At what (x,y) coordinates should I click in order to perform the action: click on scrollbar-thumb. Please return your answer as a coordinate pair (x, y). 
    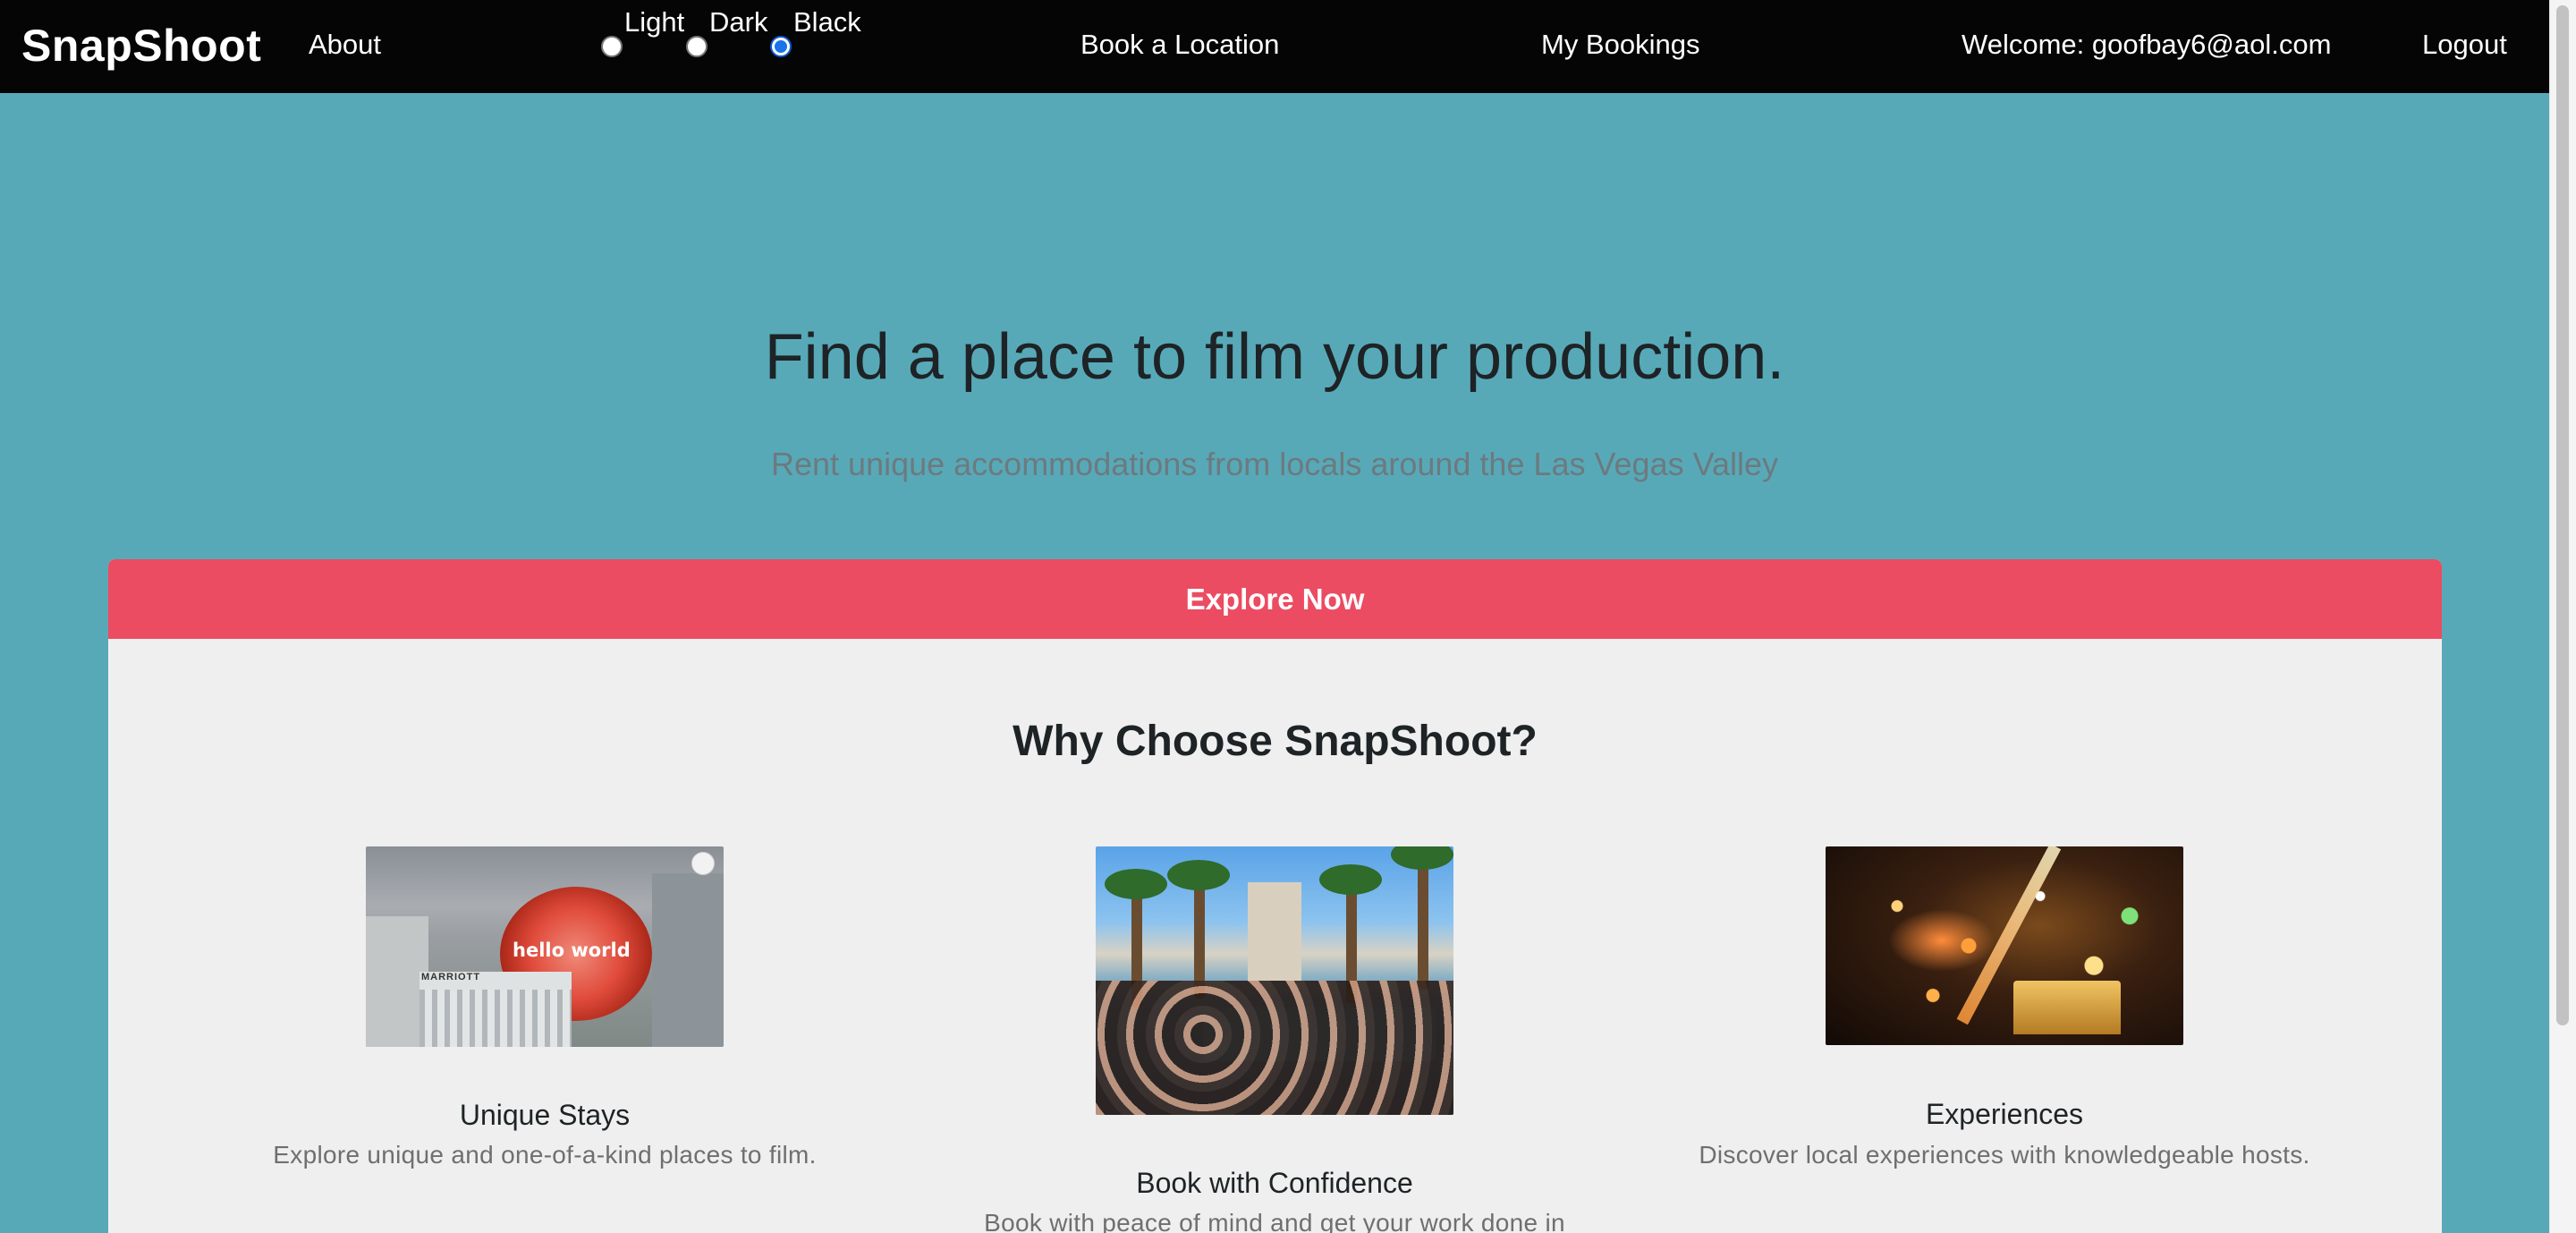
    Looking at the image, I should click on (2562, 515).